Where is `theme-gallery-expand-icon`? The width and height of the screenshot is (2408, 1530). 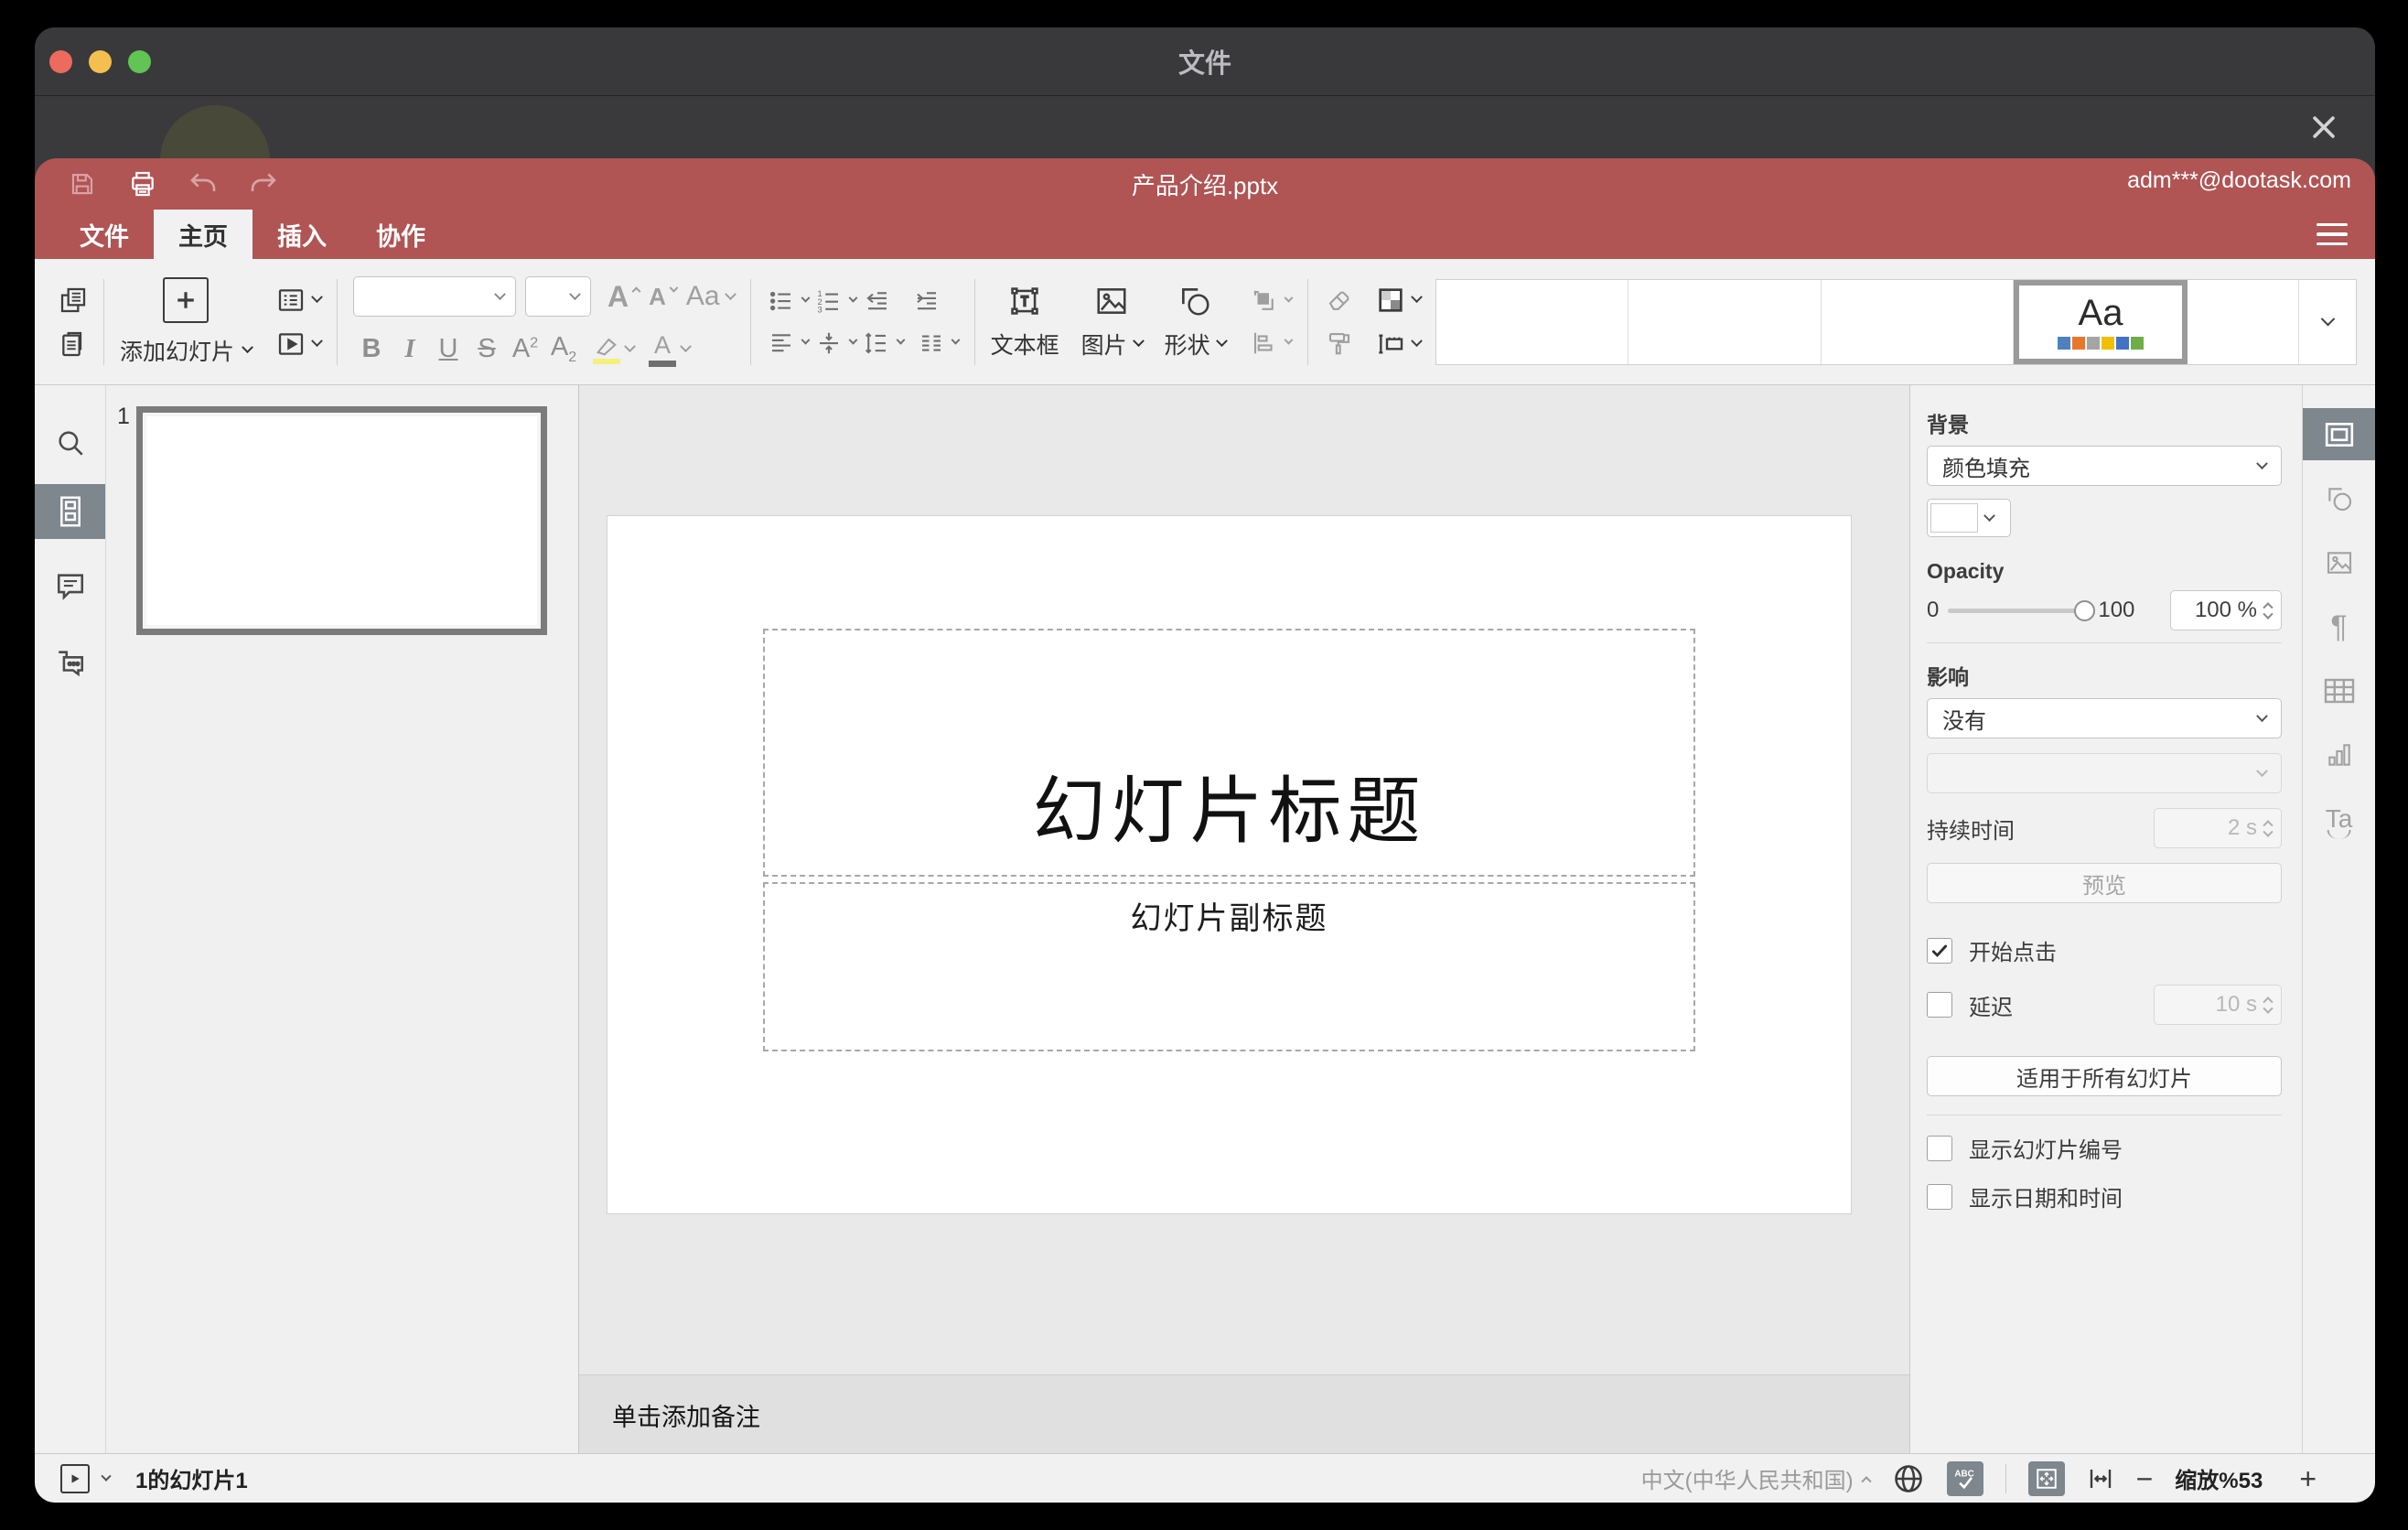
theme-gallery-expand-icon is located at coordinates (2327, 322).